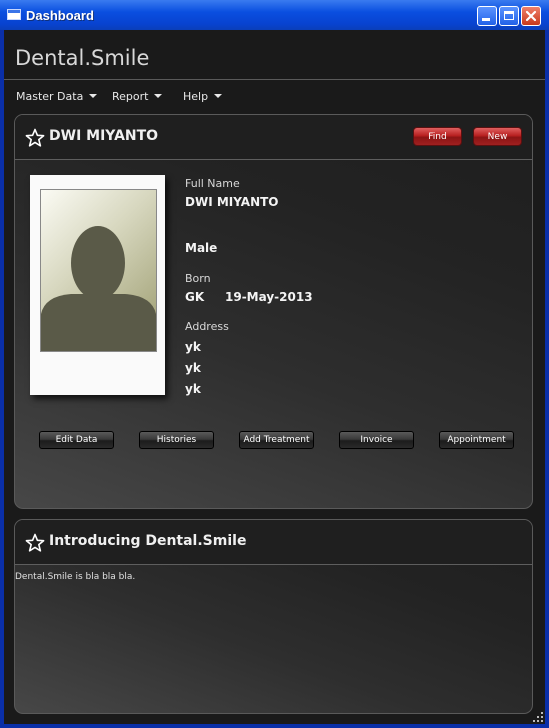 The height and width of the screenshot is (728, 549). Describe the element at coordinates (195, 297) in the screenshot. I see `born-place-value: GK` at that location.